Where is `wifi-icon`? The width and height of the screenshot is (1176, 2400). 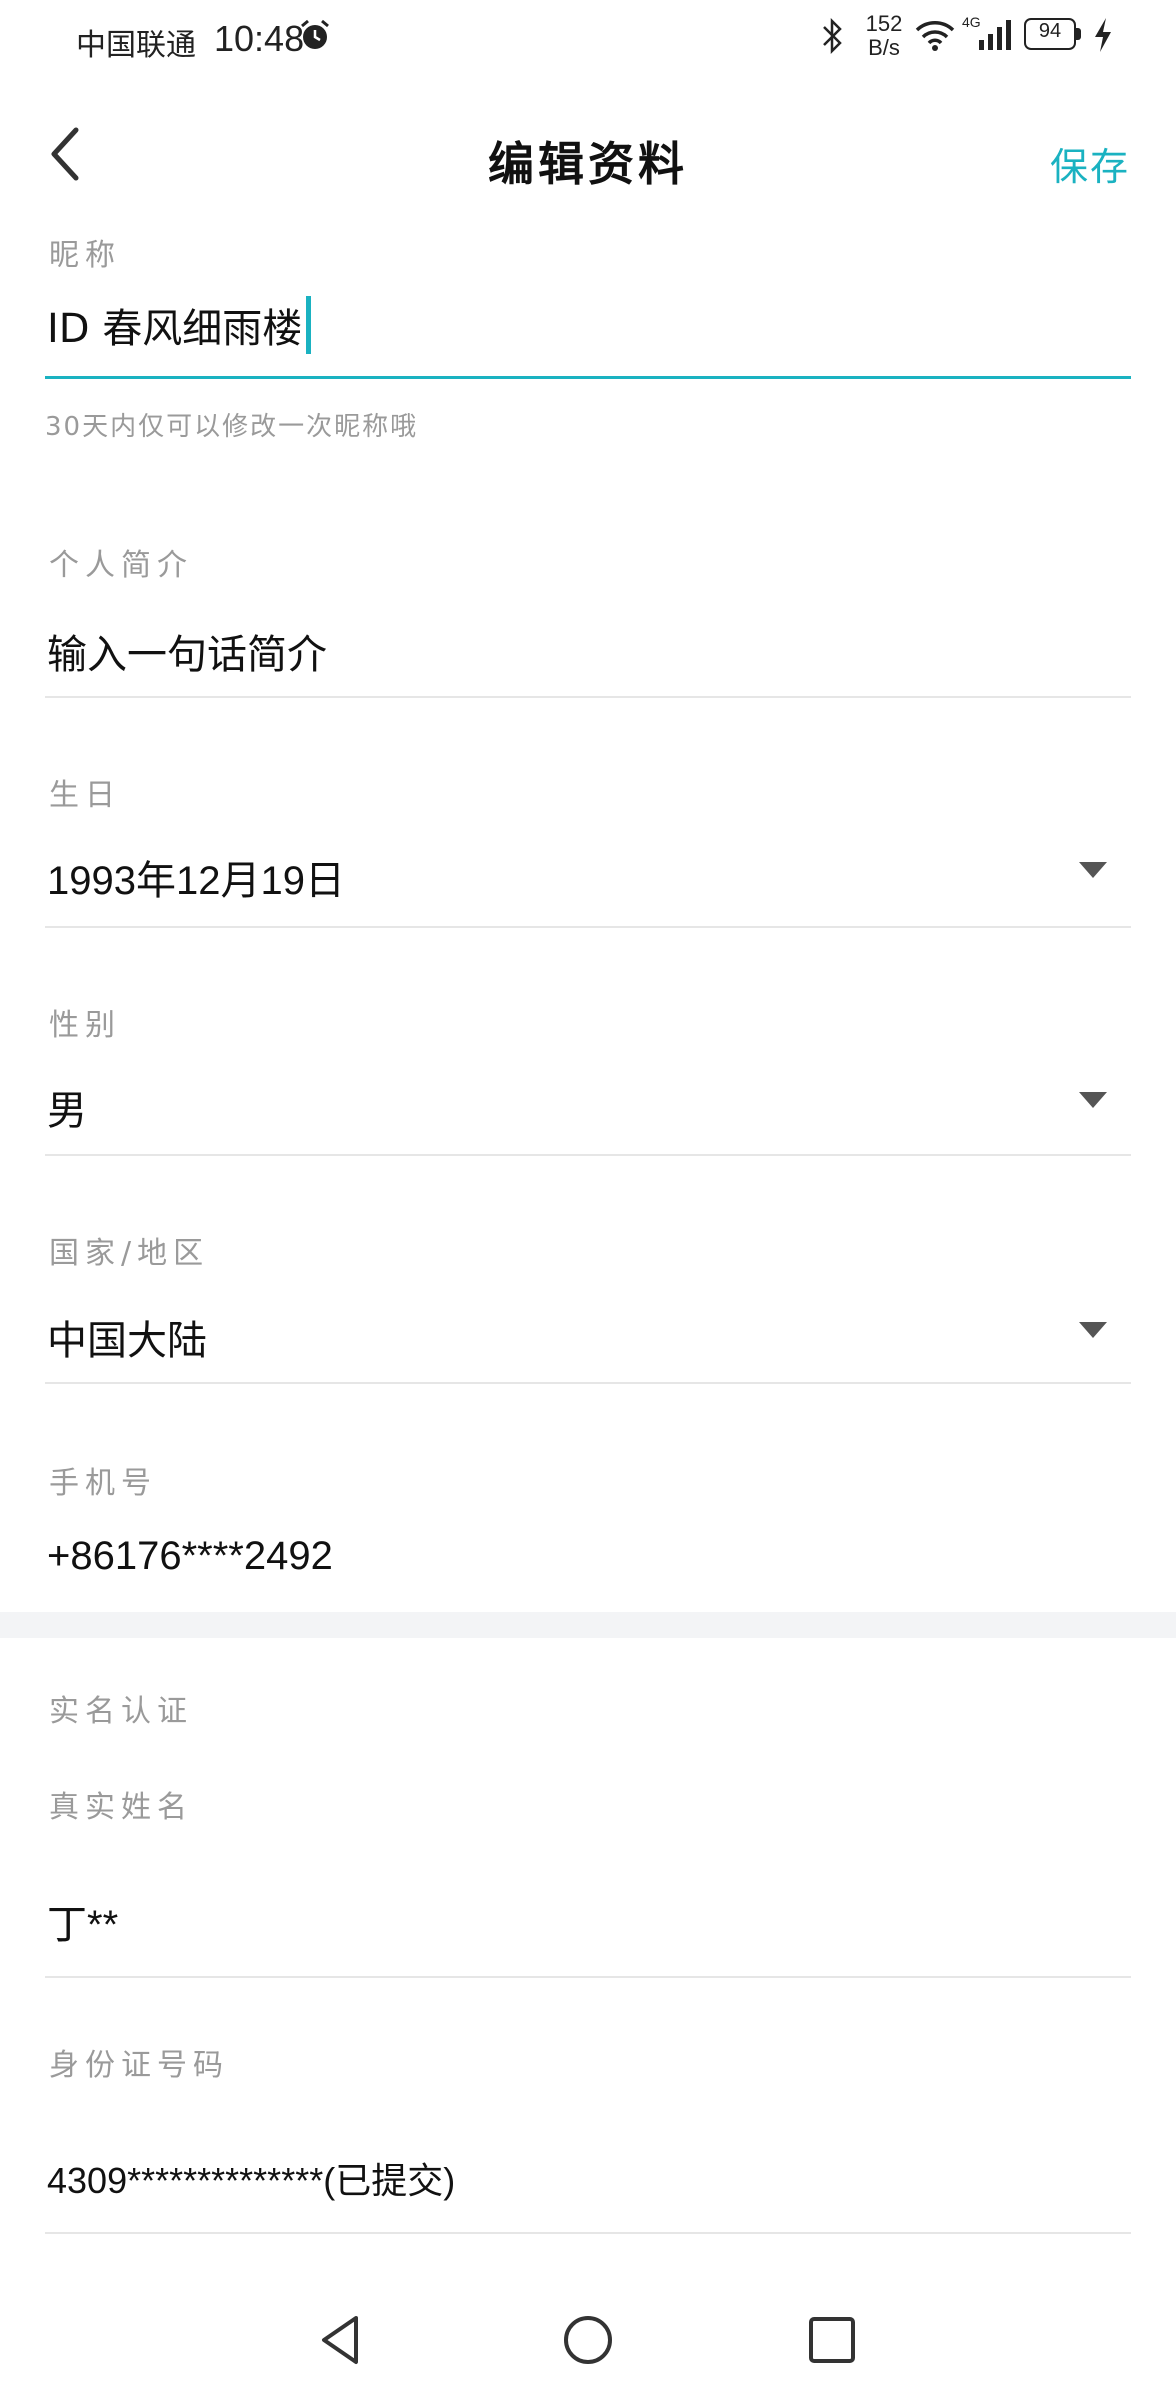 wifi-icon is located at coordinates (935, 36).